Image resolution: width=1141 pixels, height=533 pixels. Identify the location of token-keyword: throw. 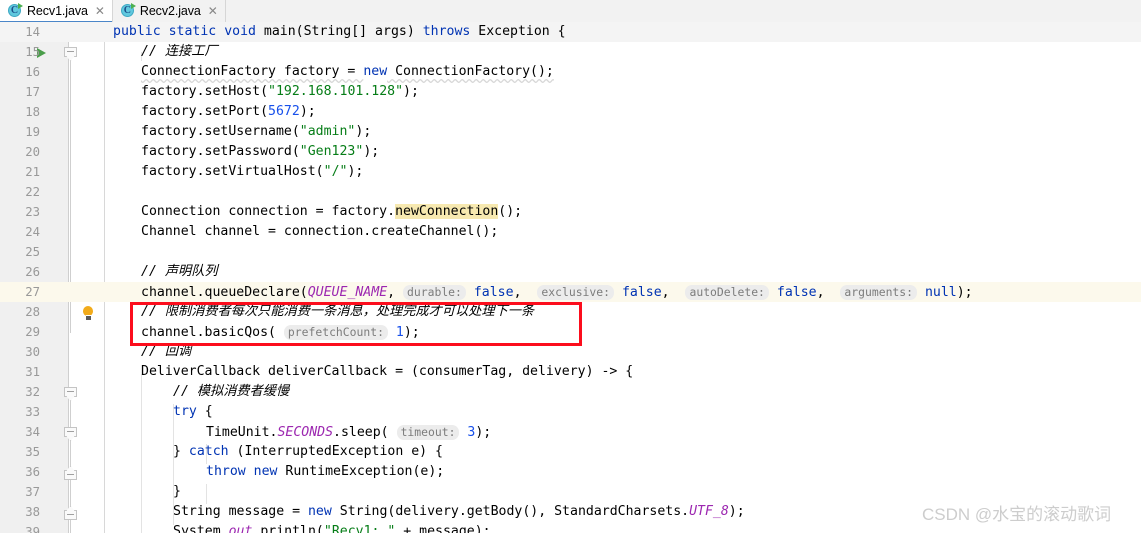
(226, 471).